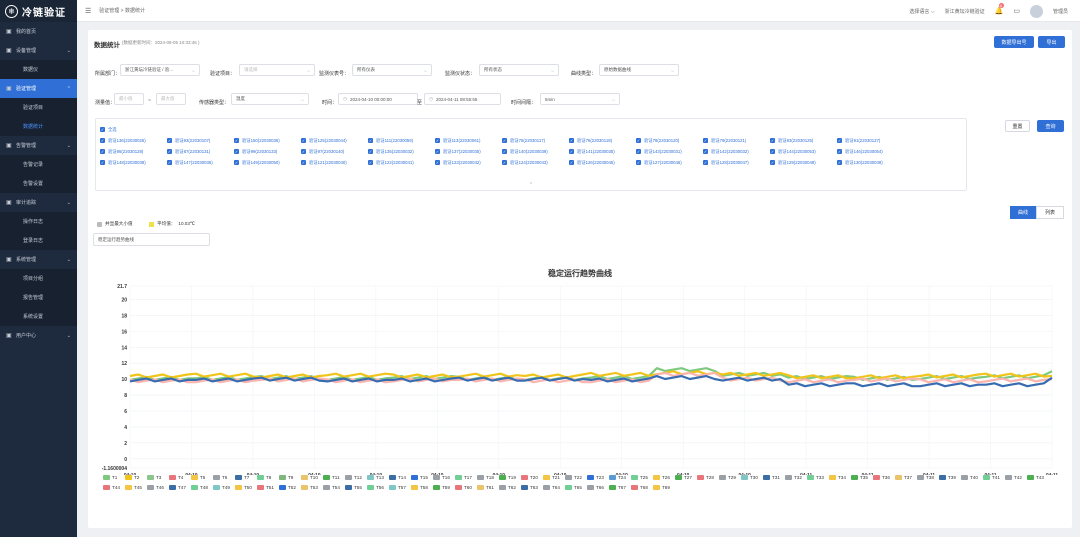 The height and width of the screenshot is (537, 1080). What do you see at coordinates (38, 126) in the screenshot?
I see `sidebar-subitem-5: 数据统计` at bounding box center [38, 126].